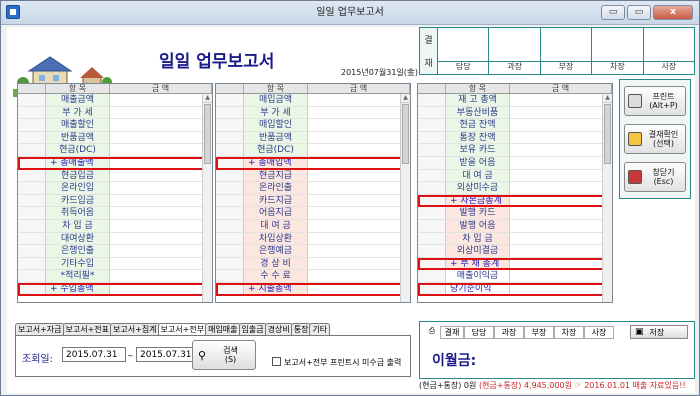 Image resolution: width=700 pixels, height=396 pixels. I want to click on grid-row: + 총매입액, so click(313, 163).